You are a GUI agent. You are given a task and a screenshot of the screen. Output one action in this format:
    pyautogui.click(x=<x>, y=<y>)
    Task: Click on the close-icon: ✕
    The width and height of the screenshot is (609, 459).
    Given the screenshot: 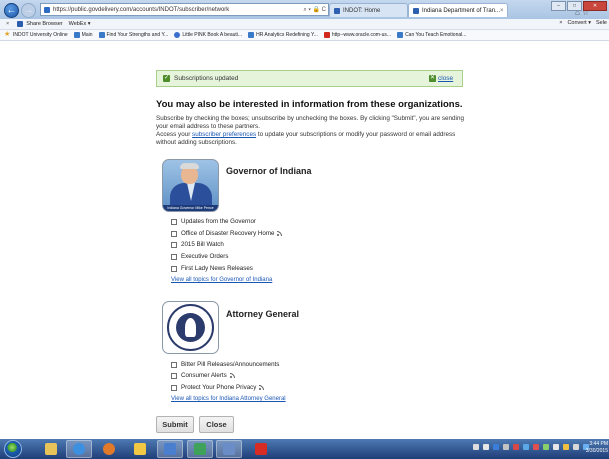 What is the action you would take?
    pyautogui.click(x=432, y=78)
    